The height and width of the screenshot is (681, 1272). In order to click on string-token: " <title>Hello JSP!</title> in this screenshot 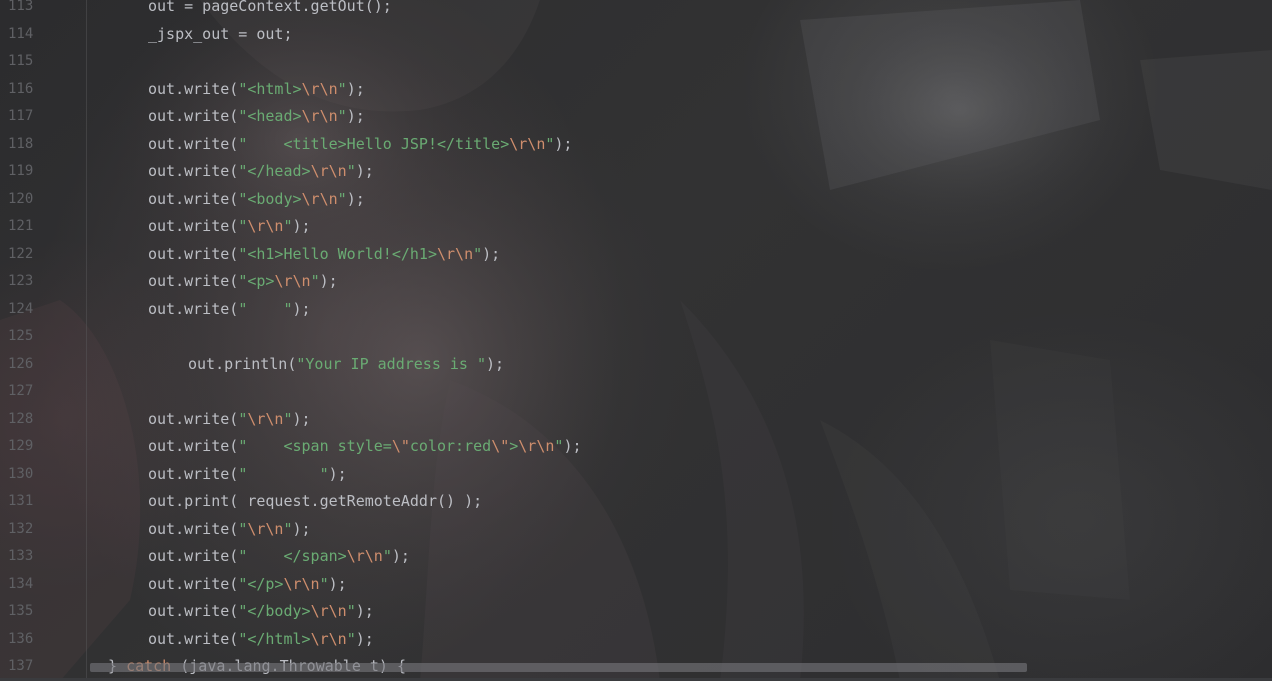, I will do `click(374, 143)`.